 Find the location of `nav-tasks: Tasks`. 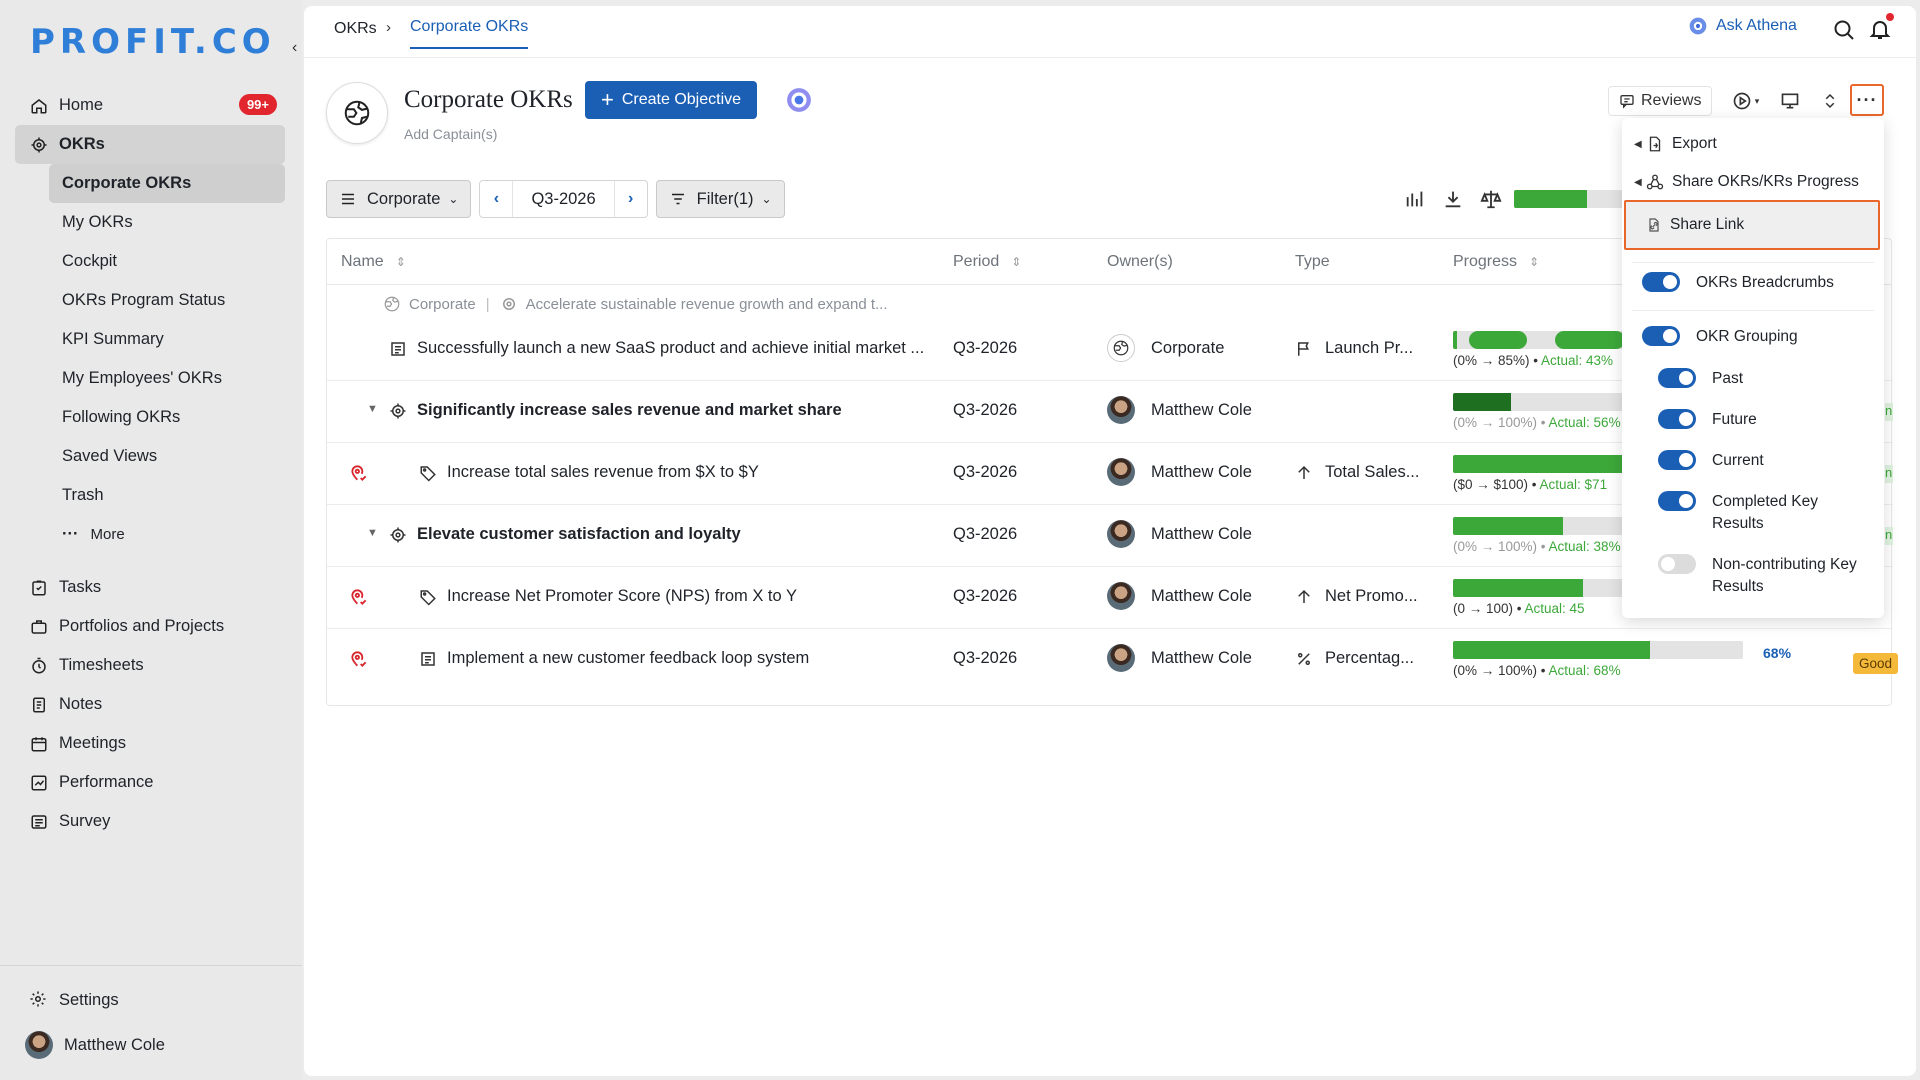

nav-tasks: Tasks is located at coordinates (150, 587).